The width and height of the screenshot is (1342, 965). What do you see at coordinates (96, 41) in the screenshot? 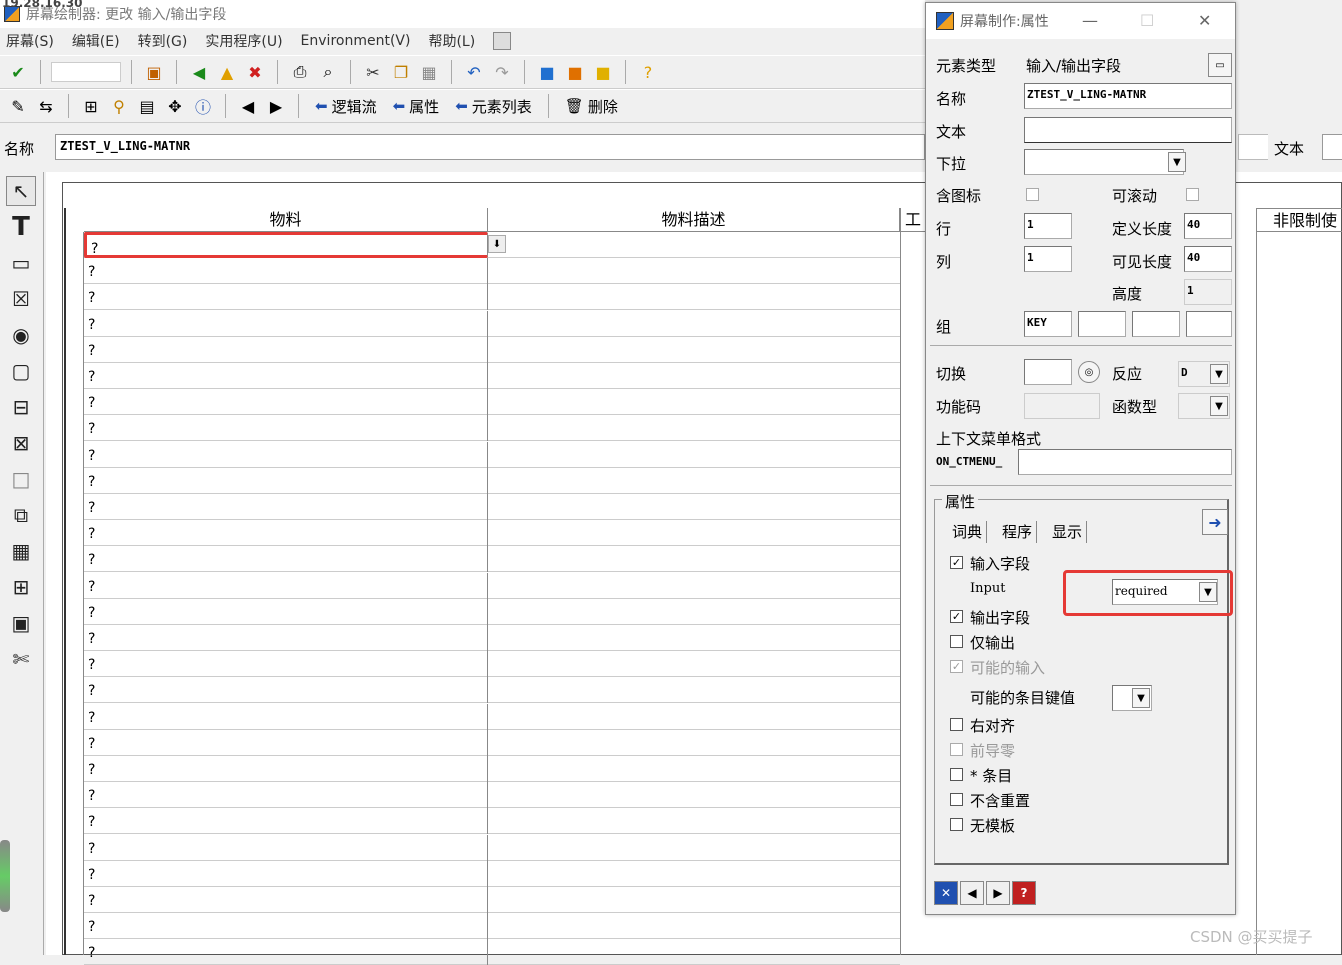
I see `menu-edit: 编辑(E)` at bounding box center [96, 41].